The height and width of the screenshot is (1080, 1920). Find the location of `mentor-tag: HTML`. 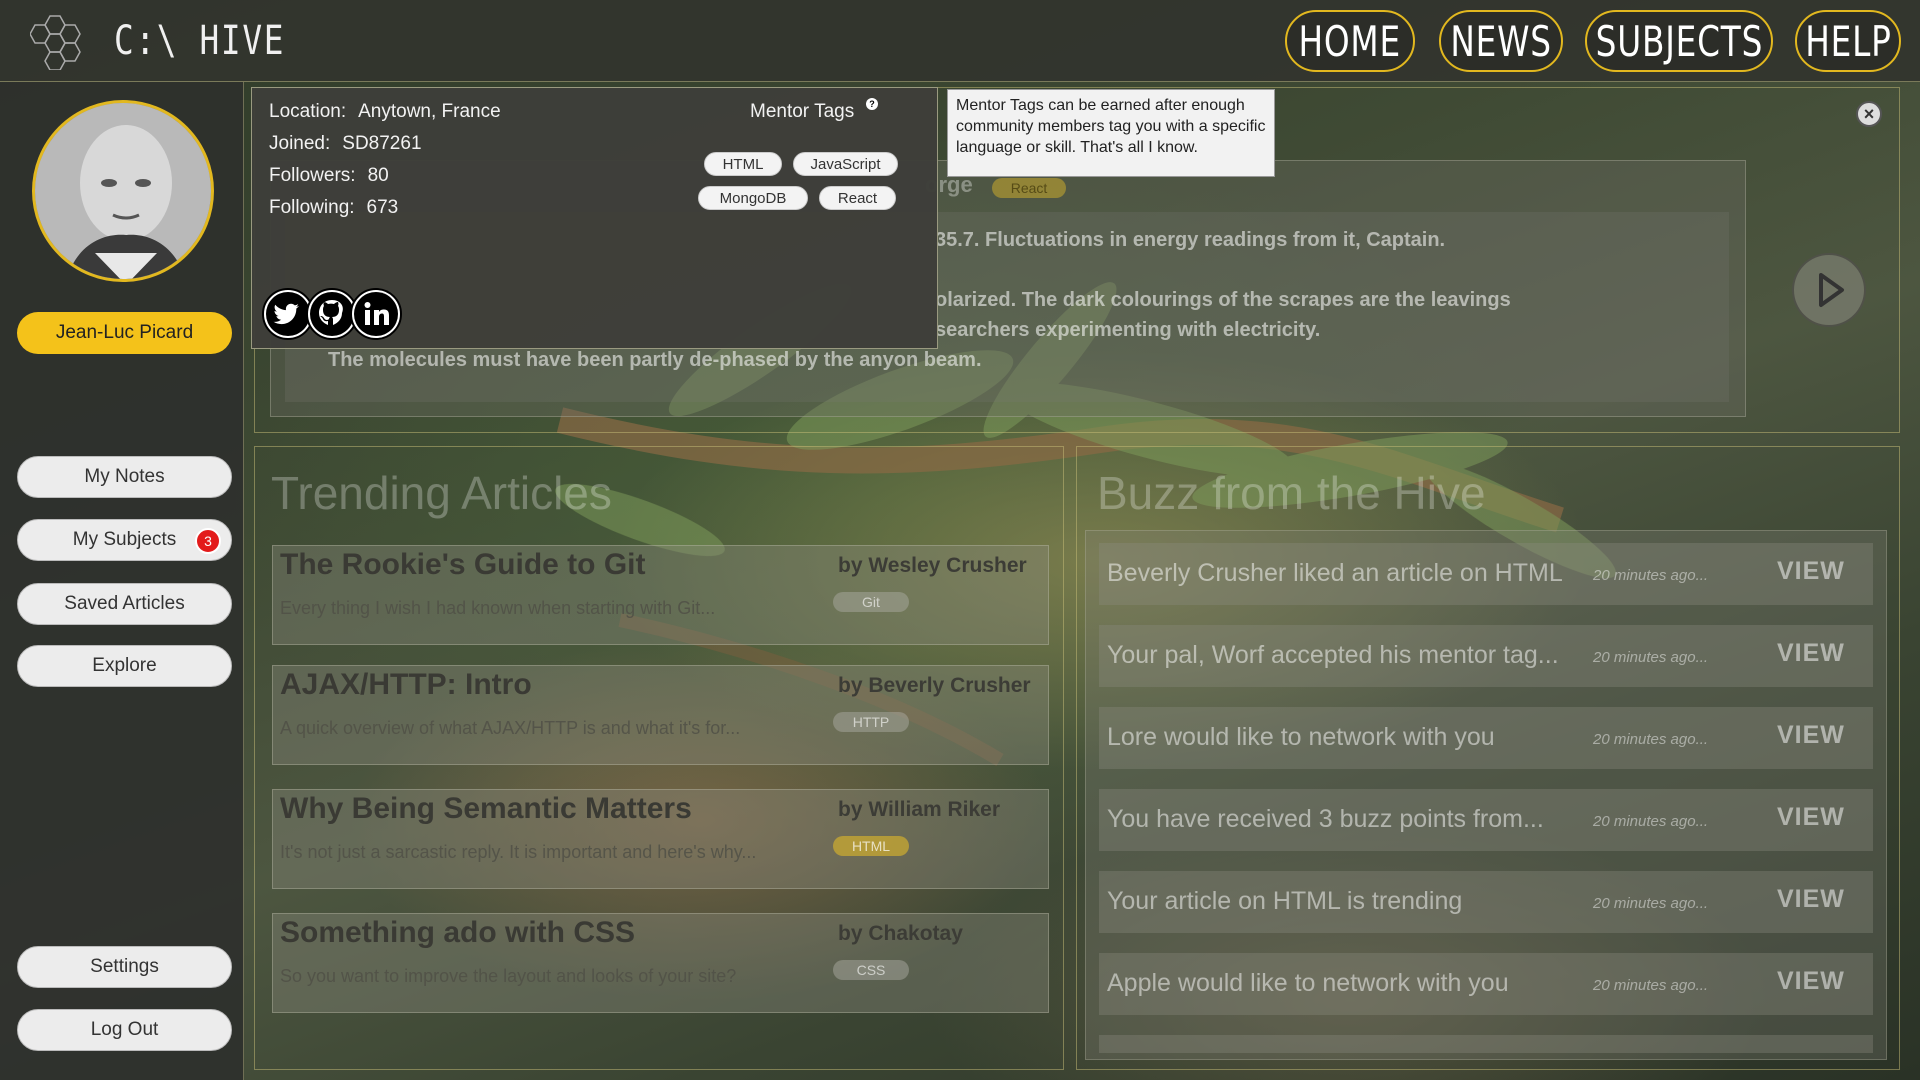

mentor-tag: HTML is located at coordinates (743, 164).